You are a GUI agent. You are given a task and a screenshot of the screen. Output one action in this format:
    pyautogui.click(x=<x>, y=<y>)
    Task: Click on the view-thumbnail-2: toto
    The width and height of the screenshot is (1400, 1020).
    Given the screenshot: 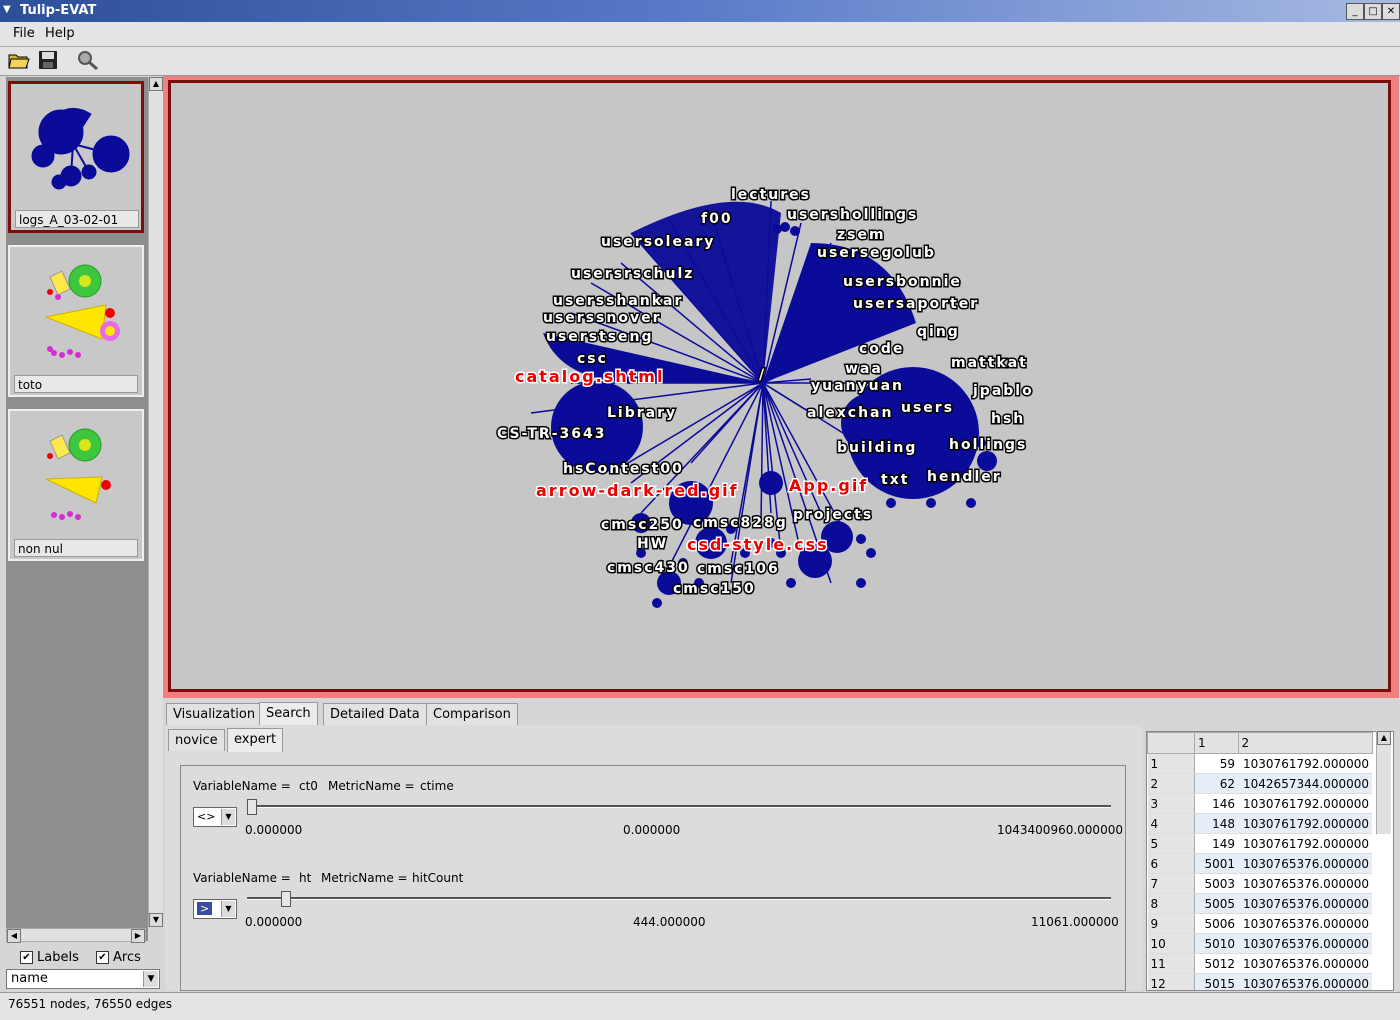 What is the action you would take?
    pyautogui.click(x=76, y=321)
    